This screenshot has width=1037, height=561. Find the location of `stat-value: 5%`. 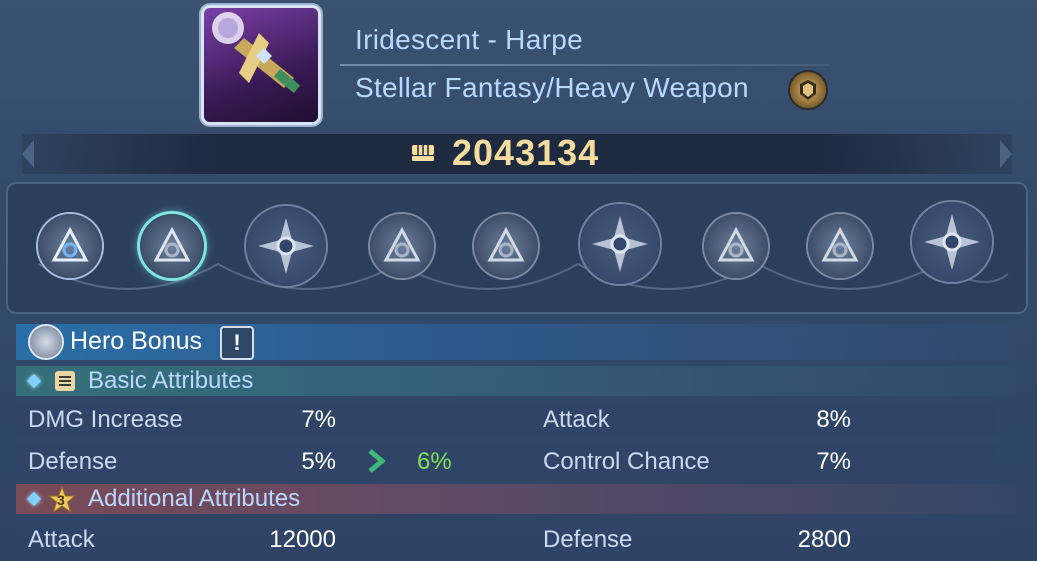

stat-value: 5% is located at coordinates (318, 461).